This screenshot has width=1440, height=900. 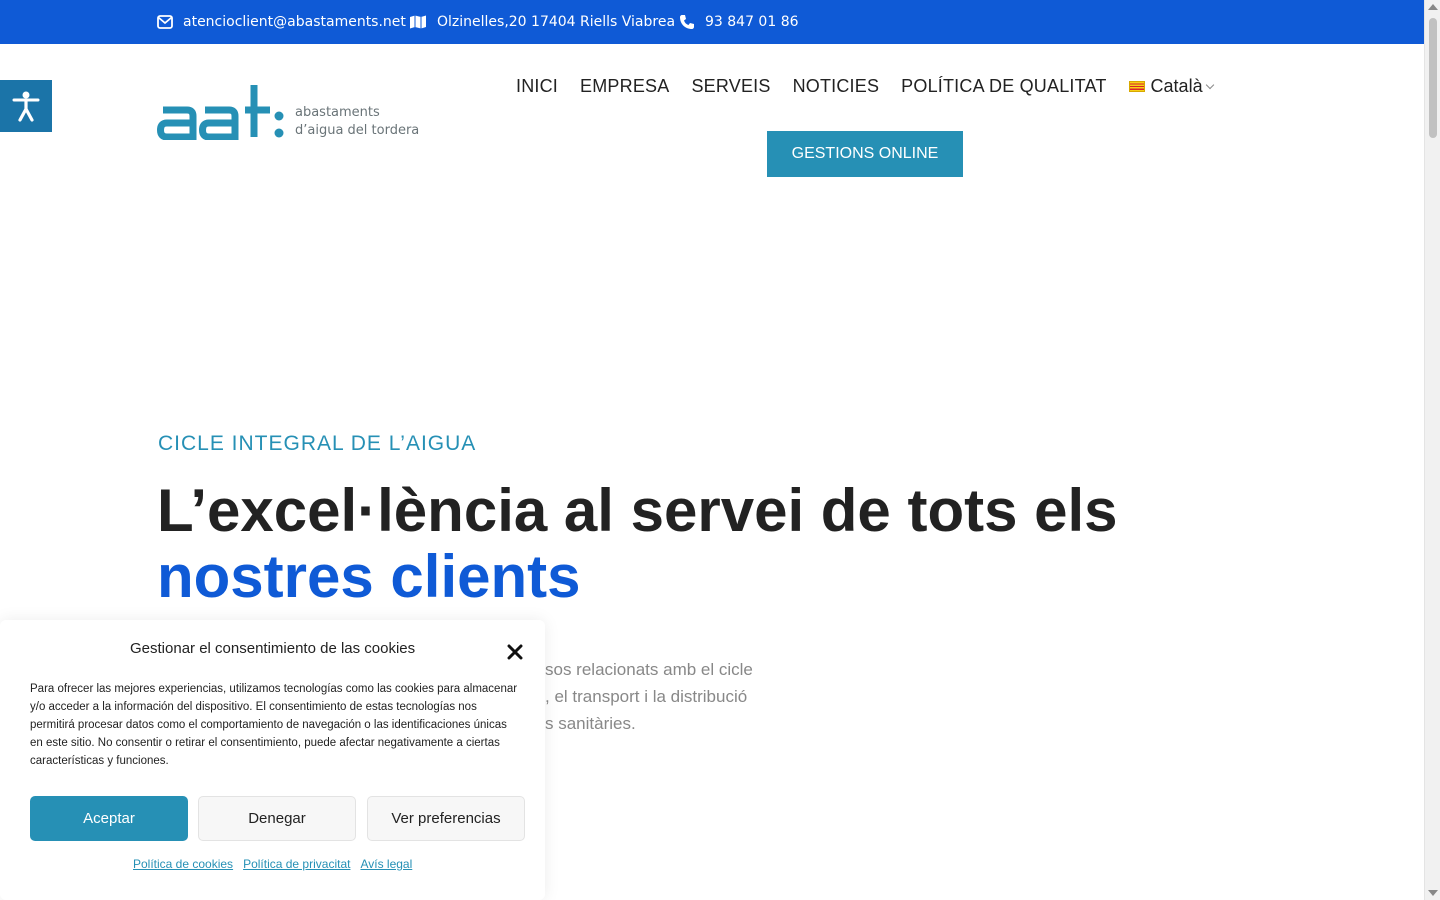 What do you see at coordinates (357, 122) in the screenshot?
I see `logo-tagline: abastaments d’aigua del tordera` at bounding box center [357, 122].